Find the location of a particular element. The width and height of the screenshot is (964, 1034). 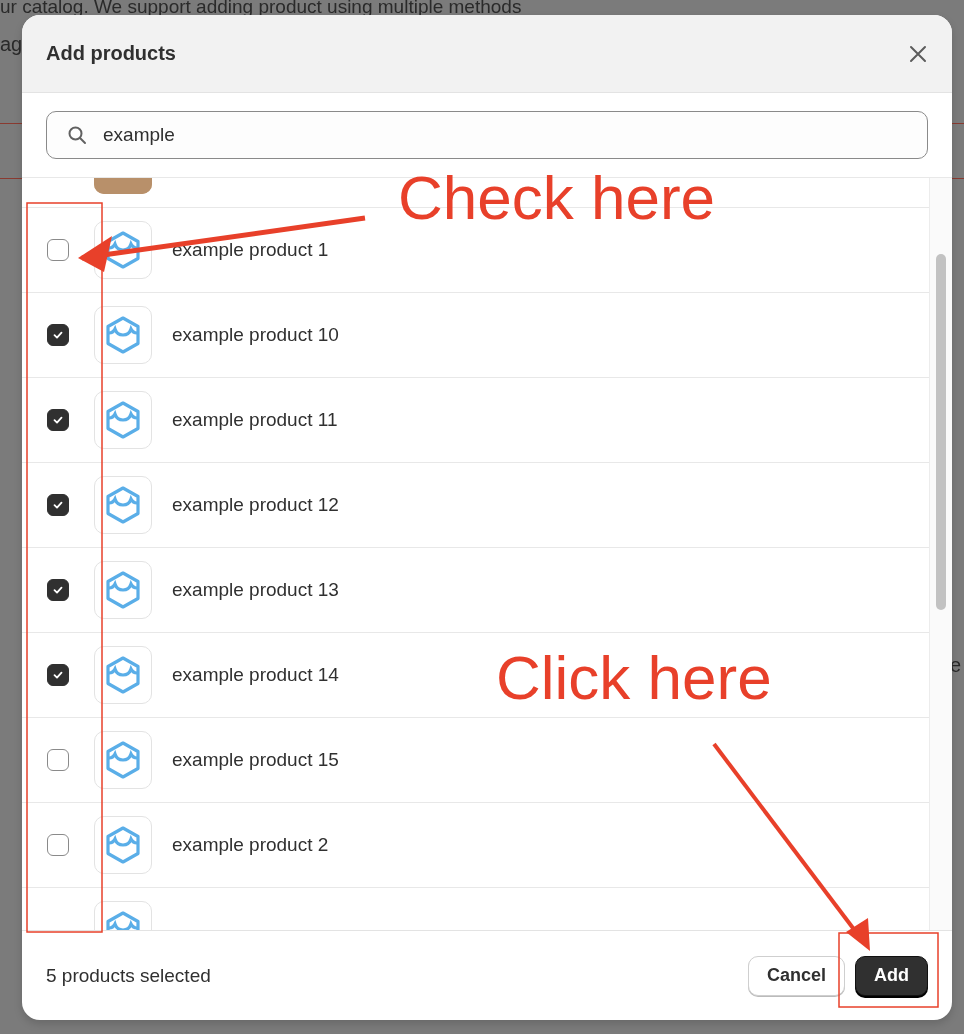

product-name: example product 10 is located at coordinates (255, 335).